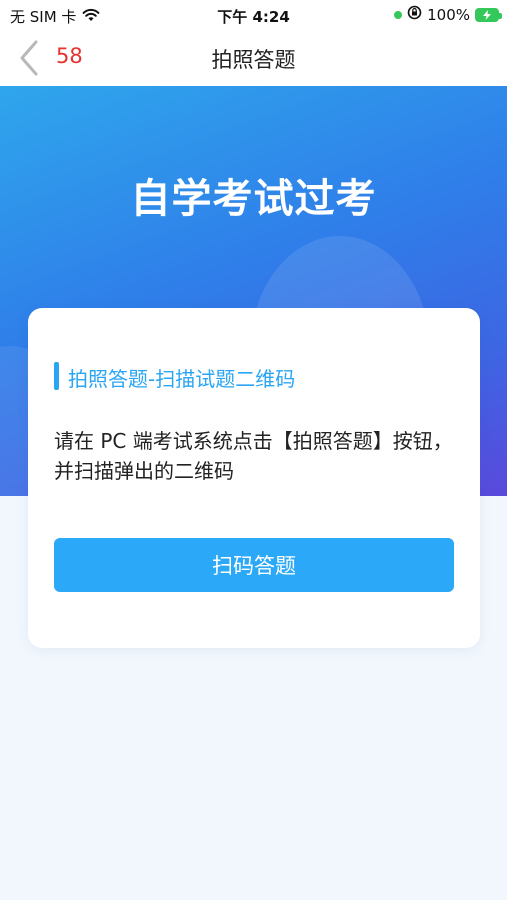  I want to click on back-button, so click(30, 58).